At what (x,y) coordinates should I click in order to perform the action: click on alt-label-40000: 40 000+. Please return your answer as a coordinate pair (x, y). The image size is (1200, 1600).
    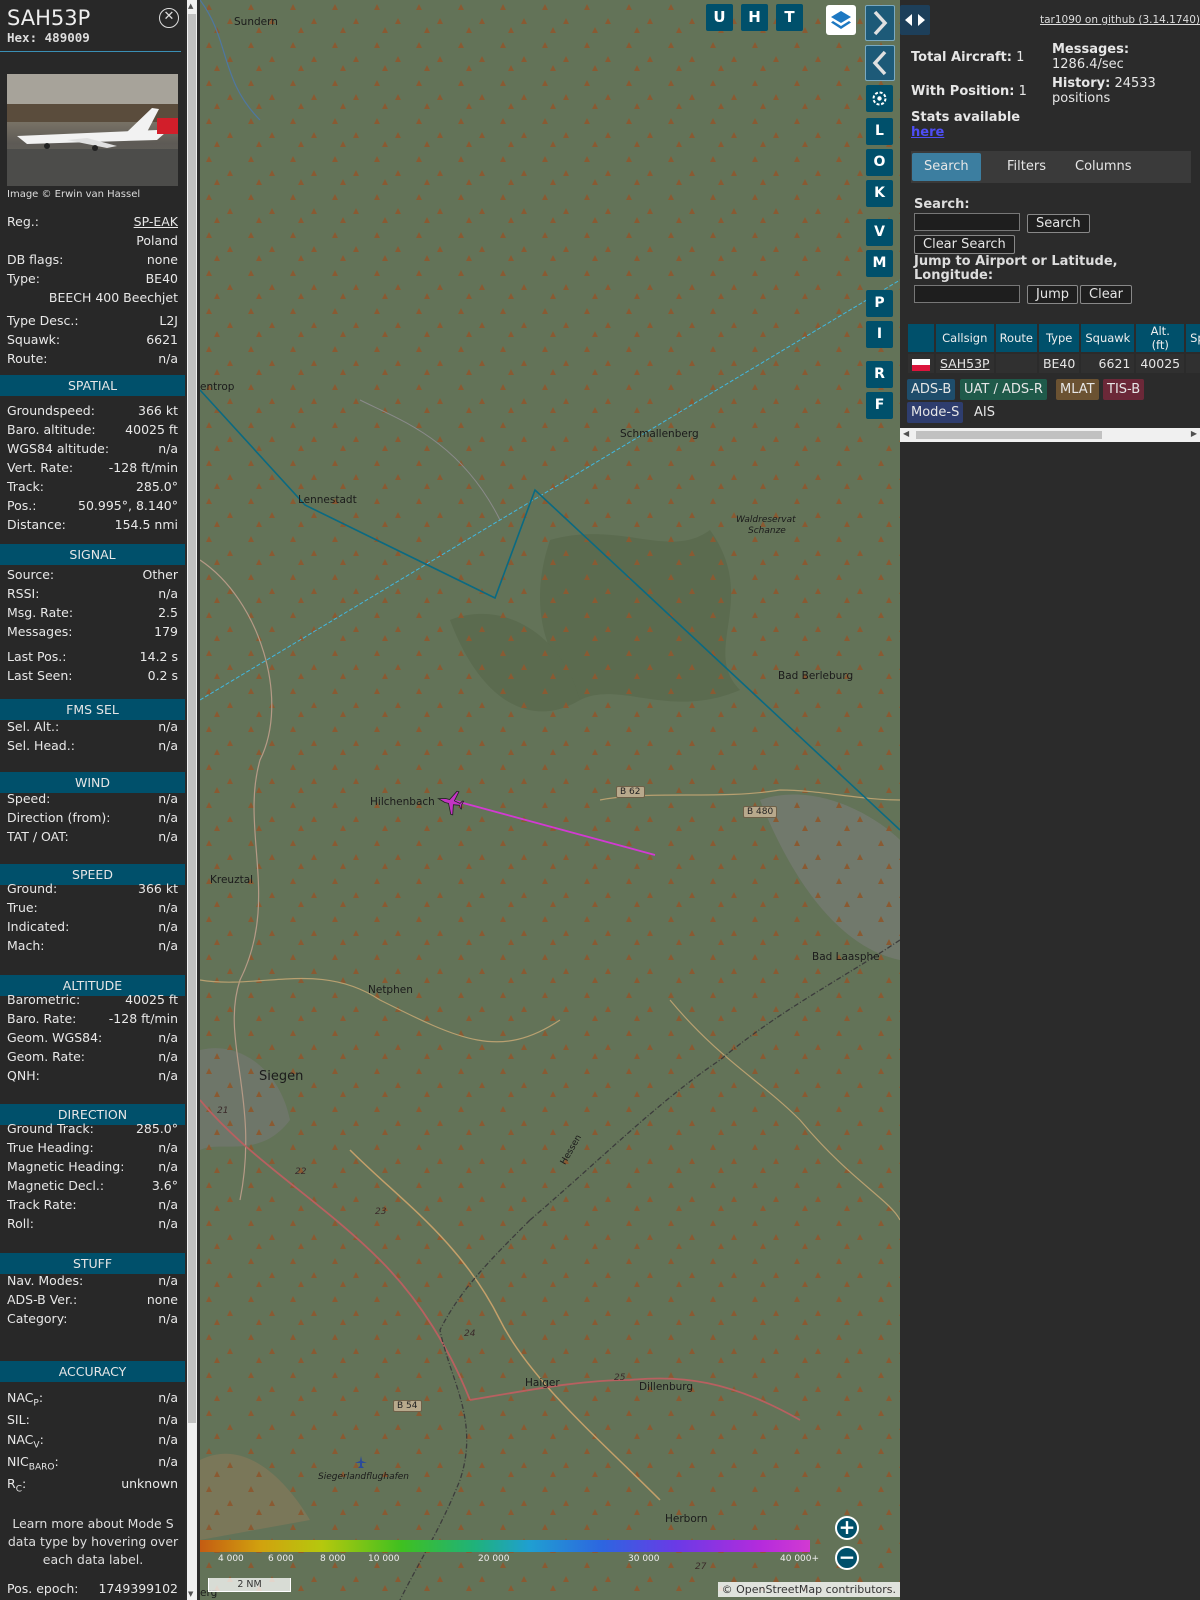
    Looking at the image, I should click on (800, 1559).